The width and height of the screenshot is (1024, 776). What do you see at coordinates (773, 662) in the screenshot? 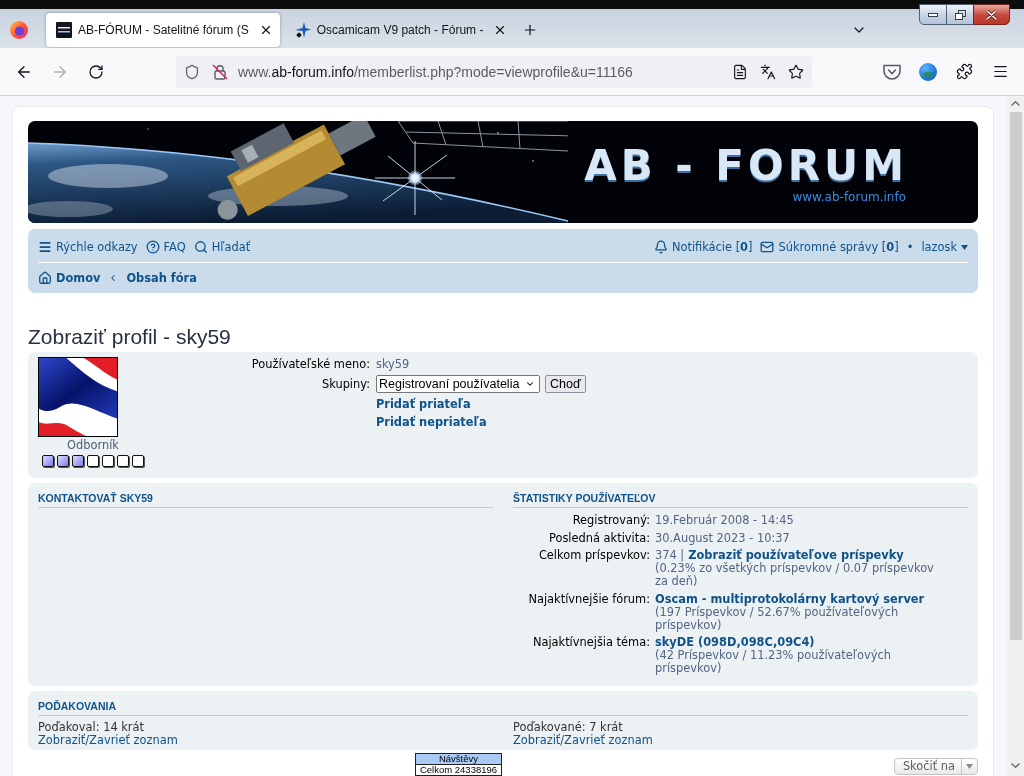
I see `stat-note: (42 Príspevkov / 11.23% používateľových príspevkov)` at bounding box center [773, 662].